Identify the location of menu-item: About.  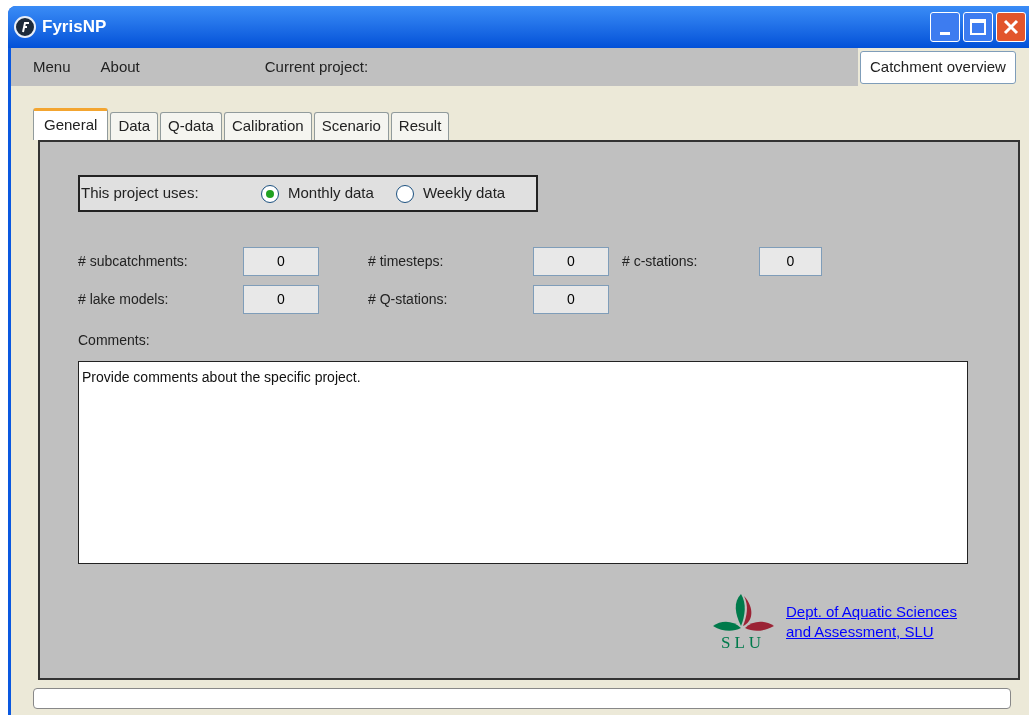
(120, 67).